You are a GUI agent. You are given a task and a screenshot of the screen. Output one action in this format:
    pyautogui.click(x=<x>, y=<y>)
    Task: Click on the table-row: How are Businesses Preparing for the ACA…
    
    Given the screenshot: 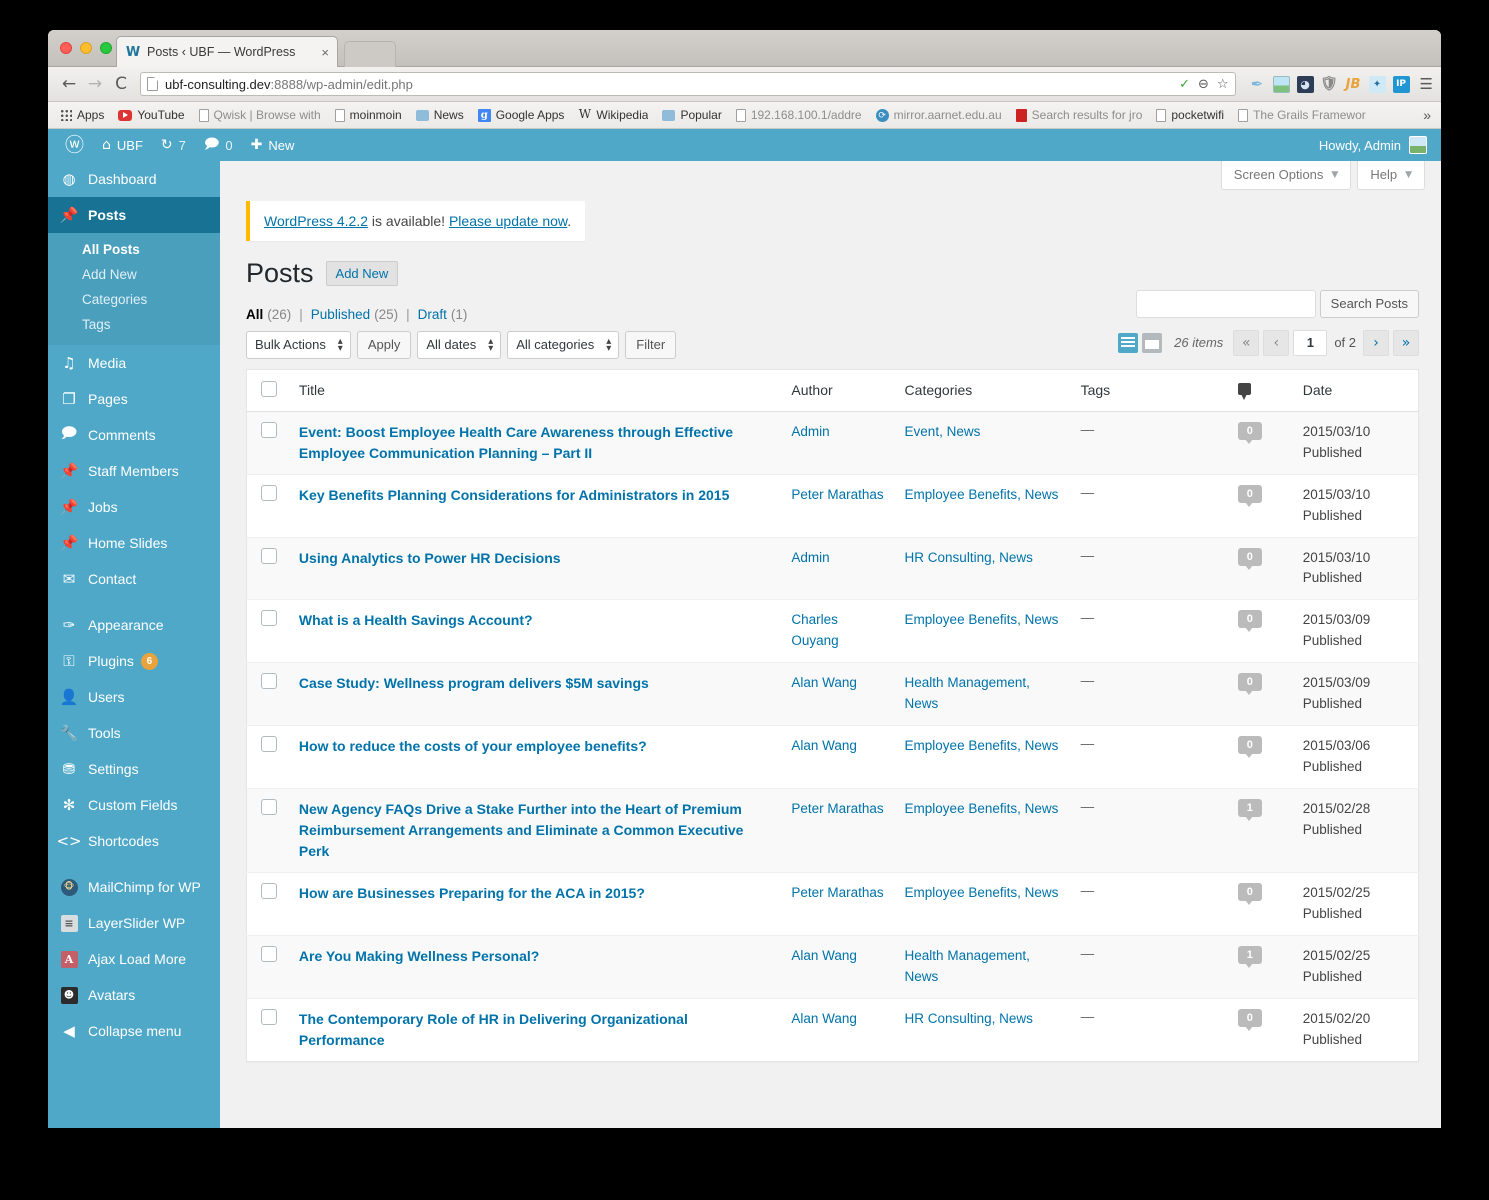 What is the action you would take?
    pyautogui.click(x=832, y=903)
    